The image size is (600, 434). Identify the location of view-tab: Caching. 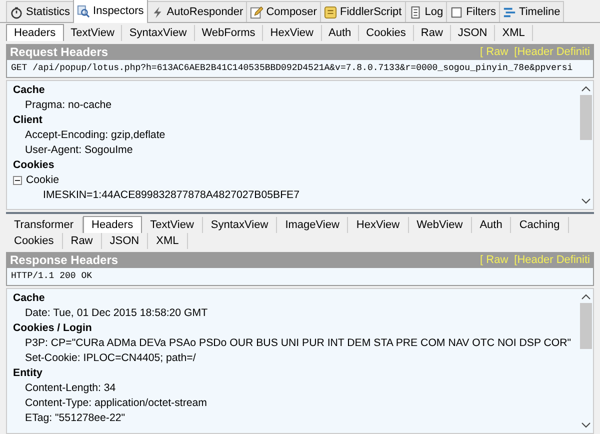
(540, 225).